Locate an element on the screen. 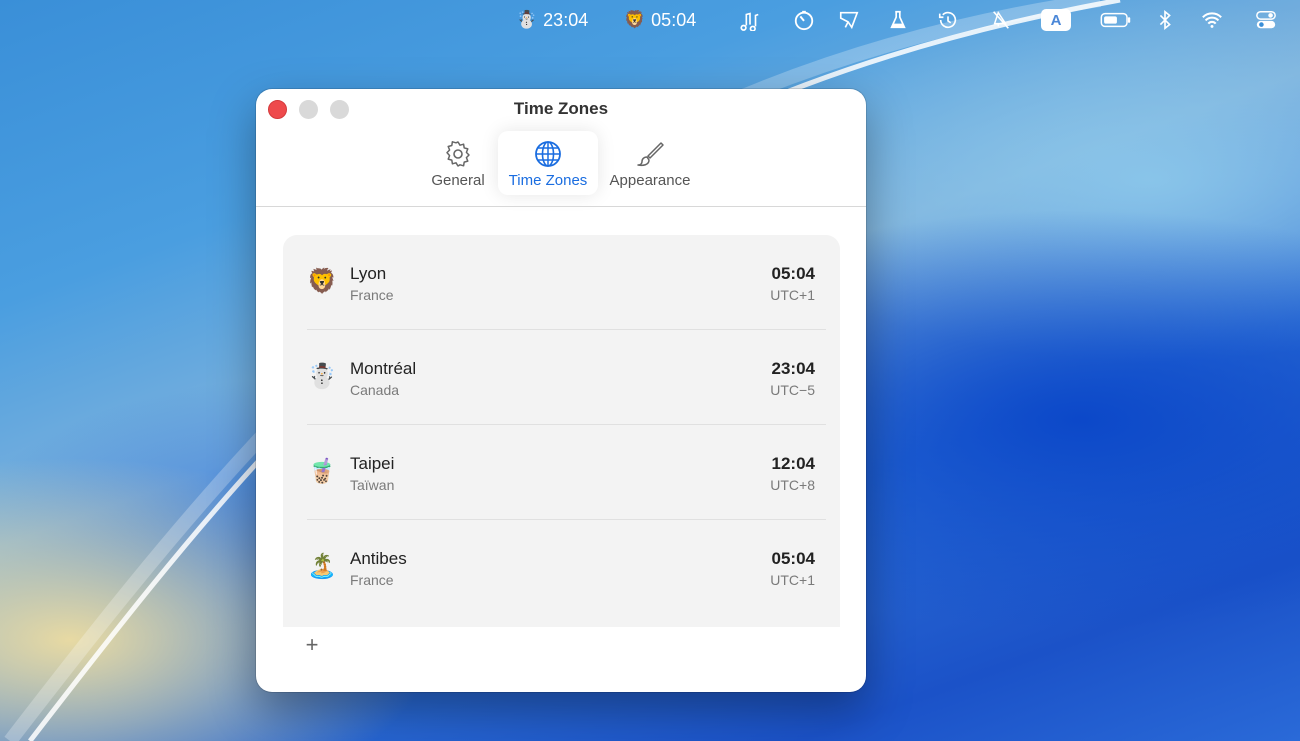 This screenshot has height=741, width=1300. tab-general: General is located at coordinates (458, 163).